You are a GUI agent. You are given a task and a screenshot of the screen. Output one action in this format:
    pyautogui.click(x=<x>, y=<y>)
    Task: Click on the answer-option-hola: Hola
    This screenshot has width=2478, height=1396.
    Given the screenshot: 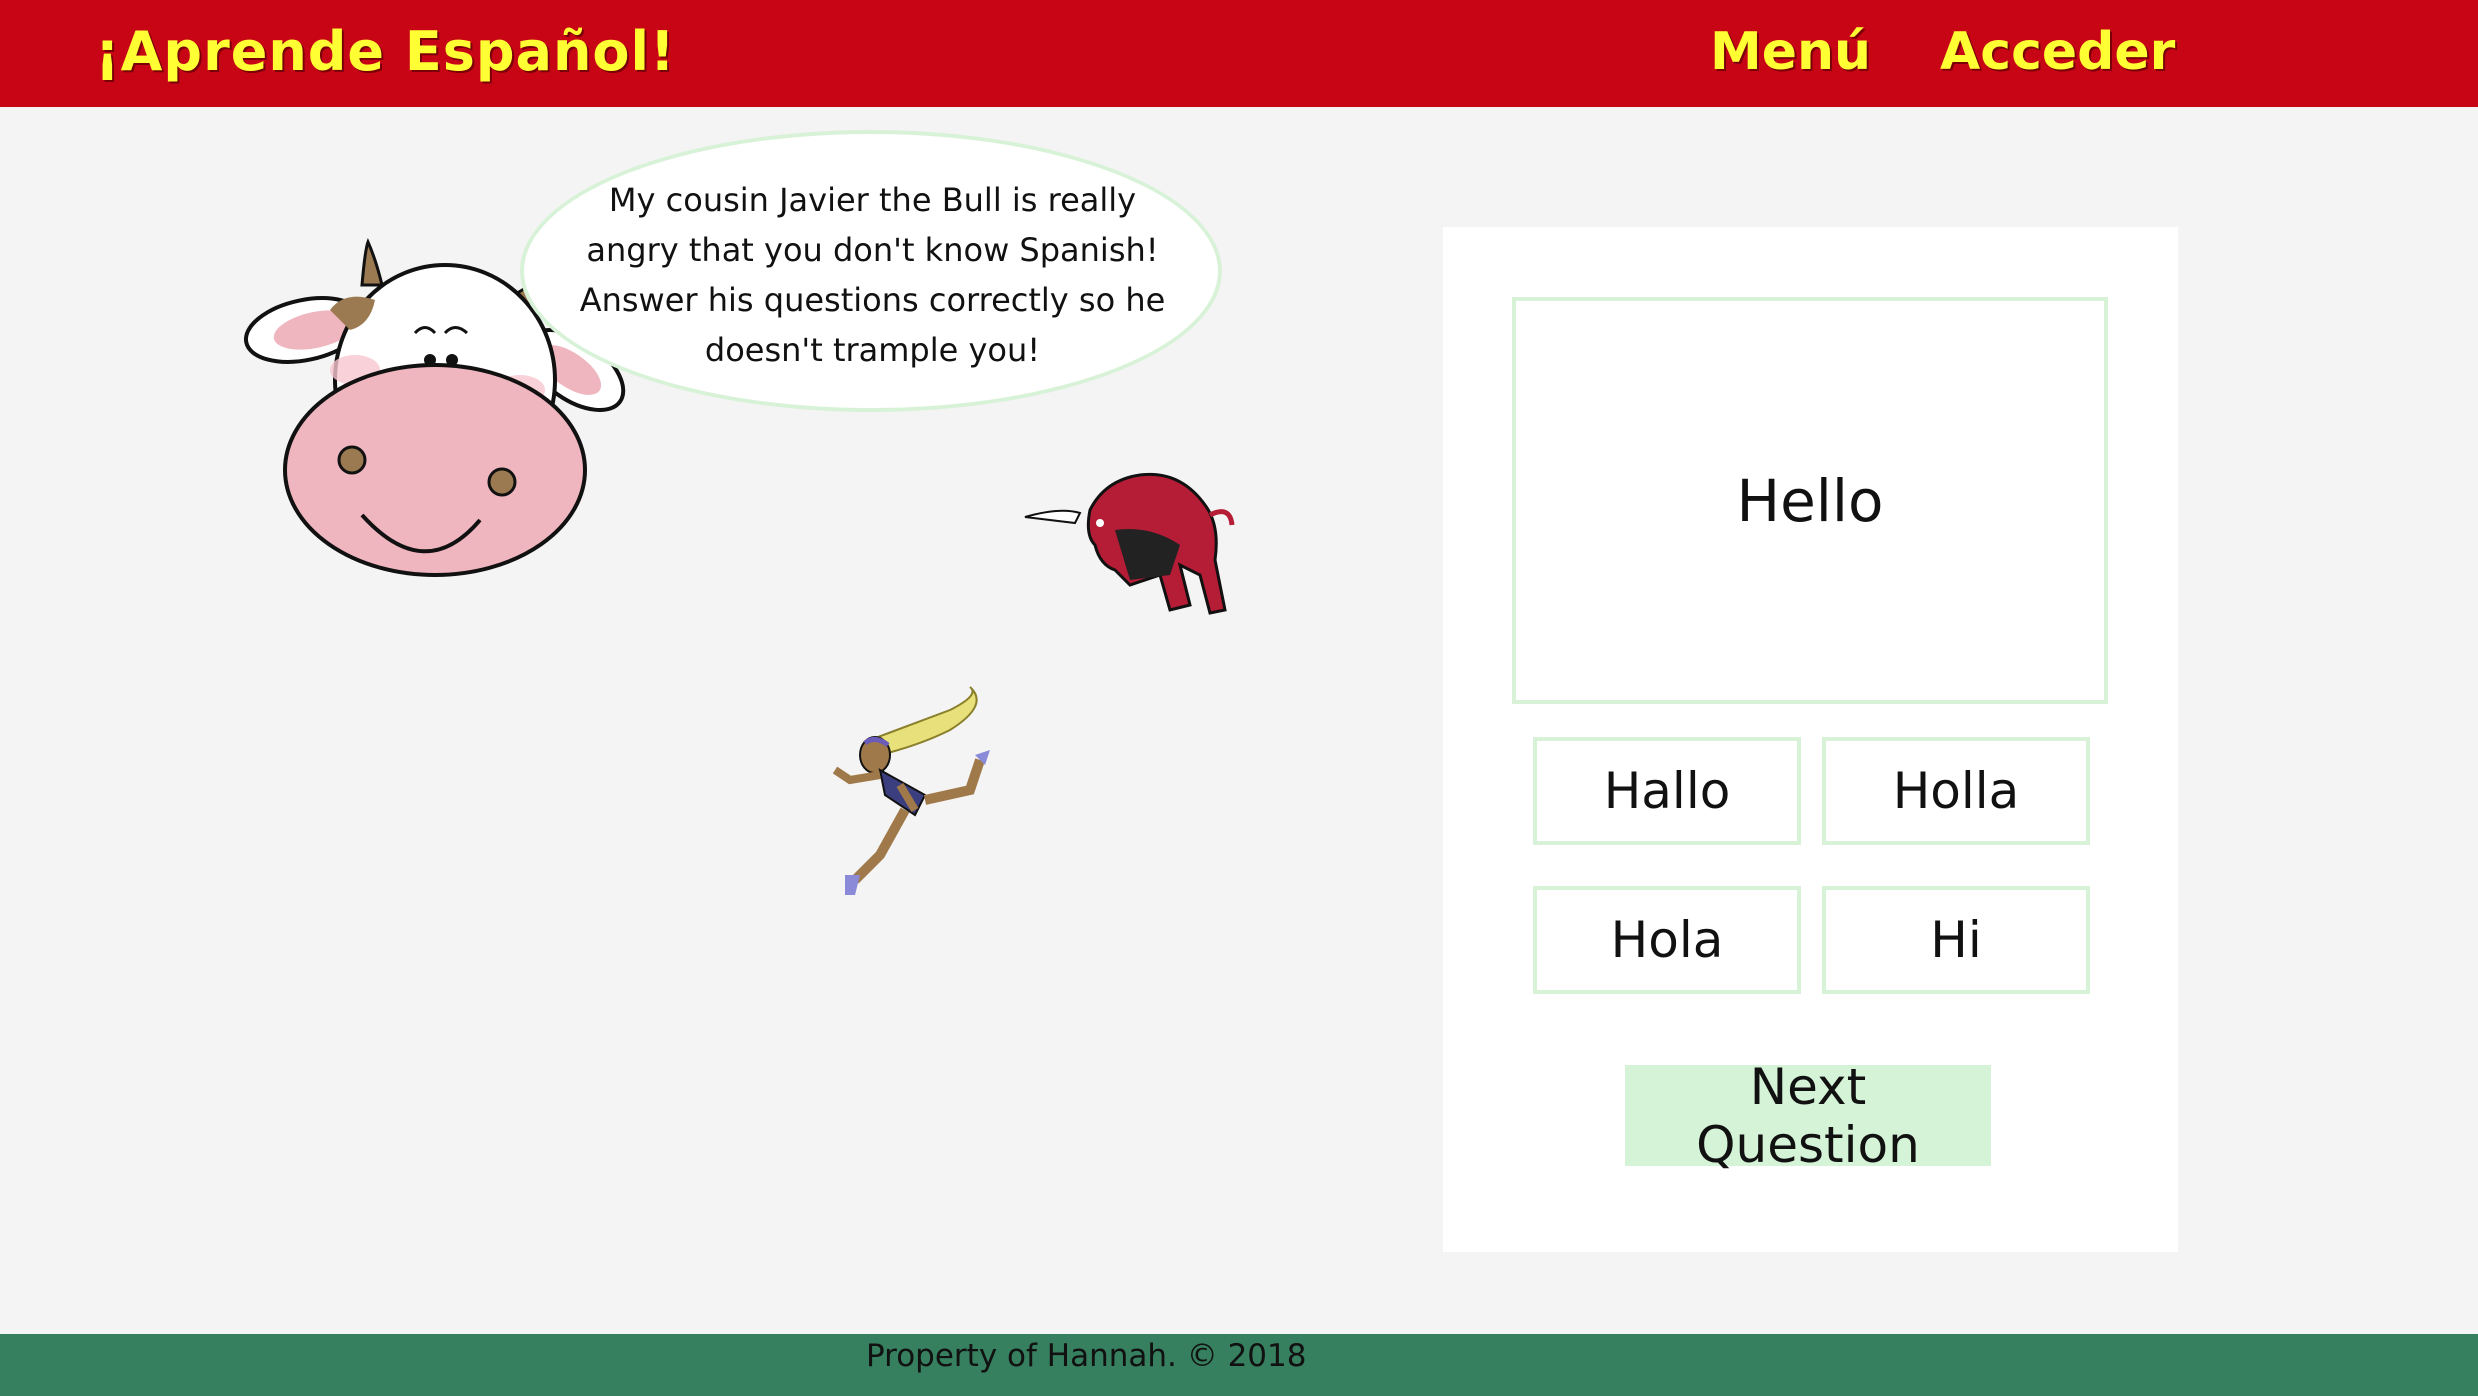 What is the action you would take?
    pyautogui.click(x=1667, y=940)
    